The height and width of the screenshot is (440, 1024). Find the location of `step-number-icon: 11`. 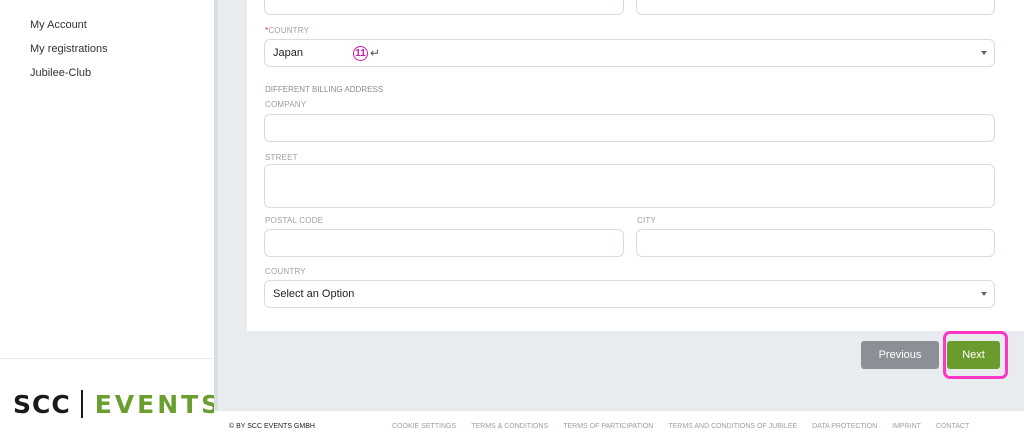

step-number-icon: 11 is located at coordinates (360, 53).